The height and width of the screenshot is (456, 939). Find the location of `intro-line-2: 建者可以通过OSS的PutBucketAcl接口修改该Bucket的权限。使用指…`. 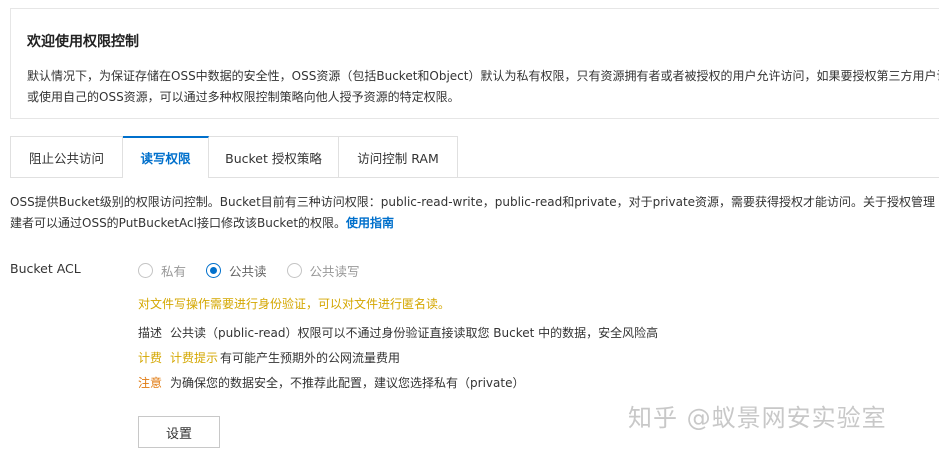

intro-line-2: 建者可以通过OSS的PutBucketAcl接口修改该Bucket的权限。使用指… is located at coordinates (474, 223).